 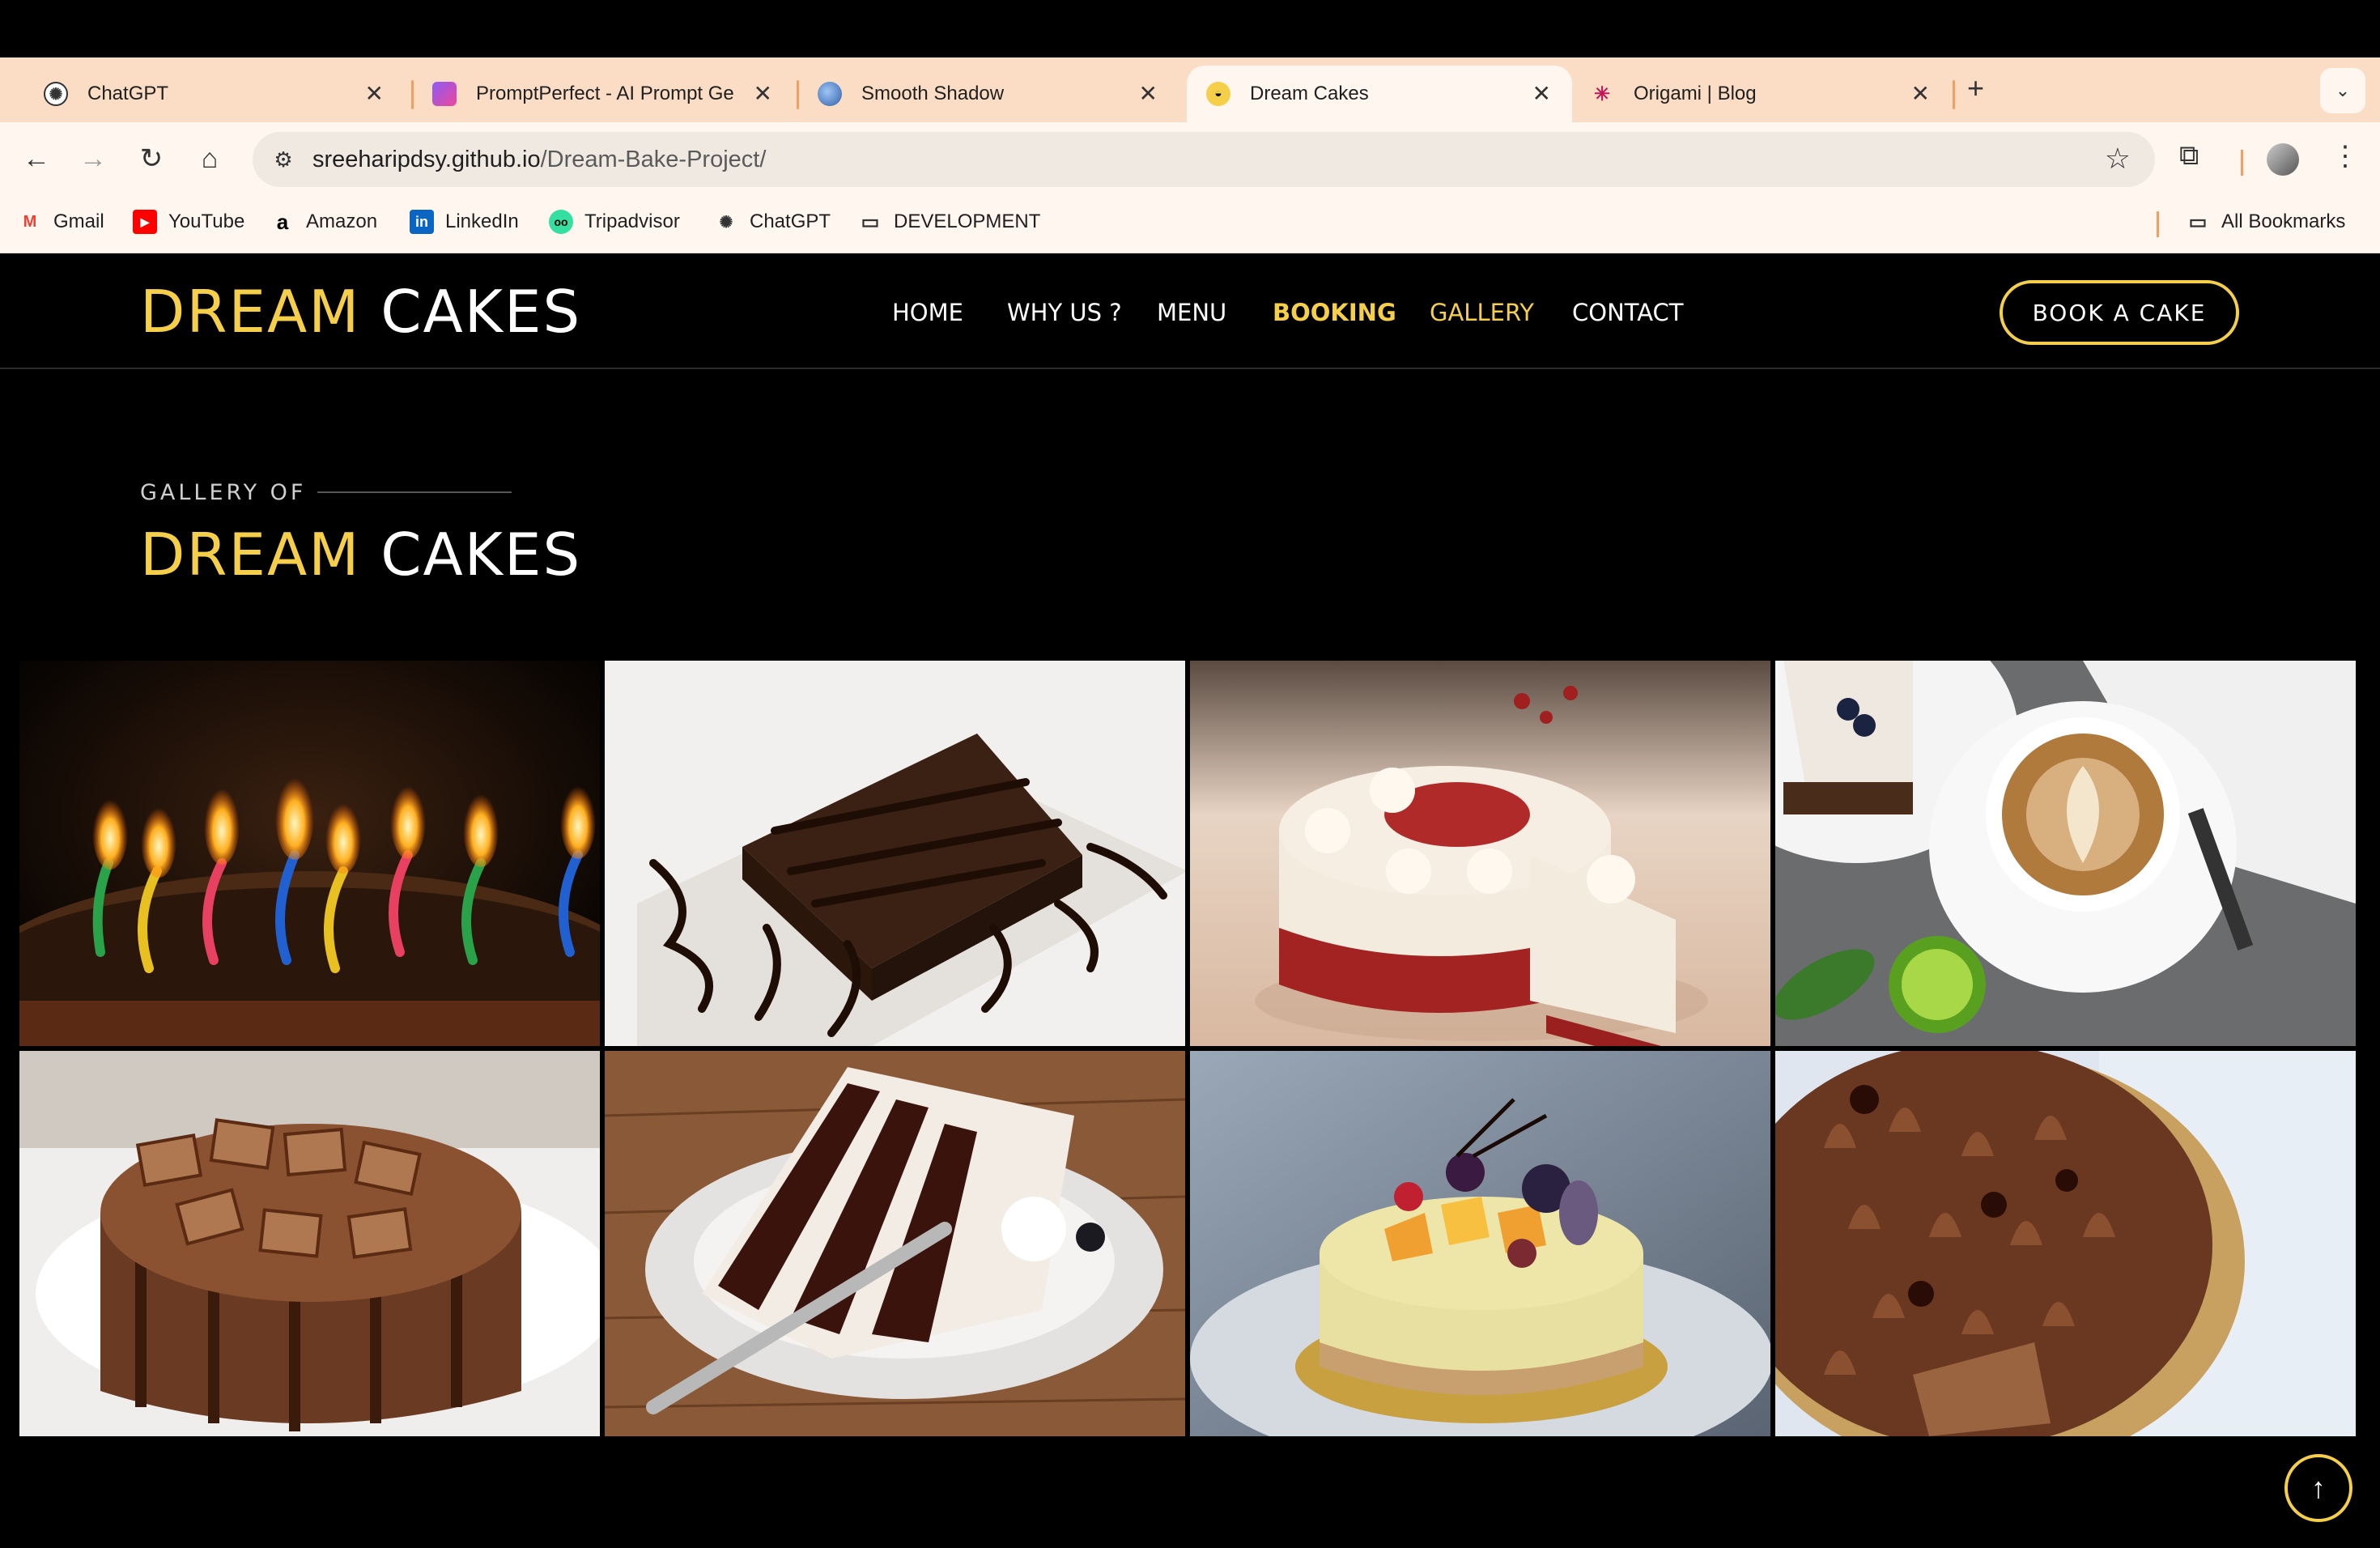 I want to click on more-menu-icon: ⋮, so click(x=2345, y=156).